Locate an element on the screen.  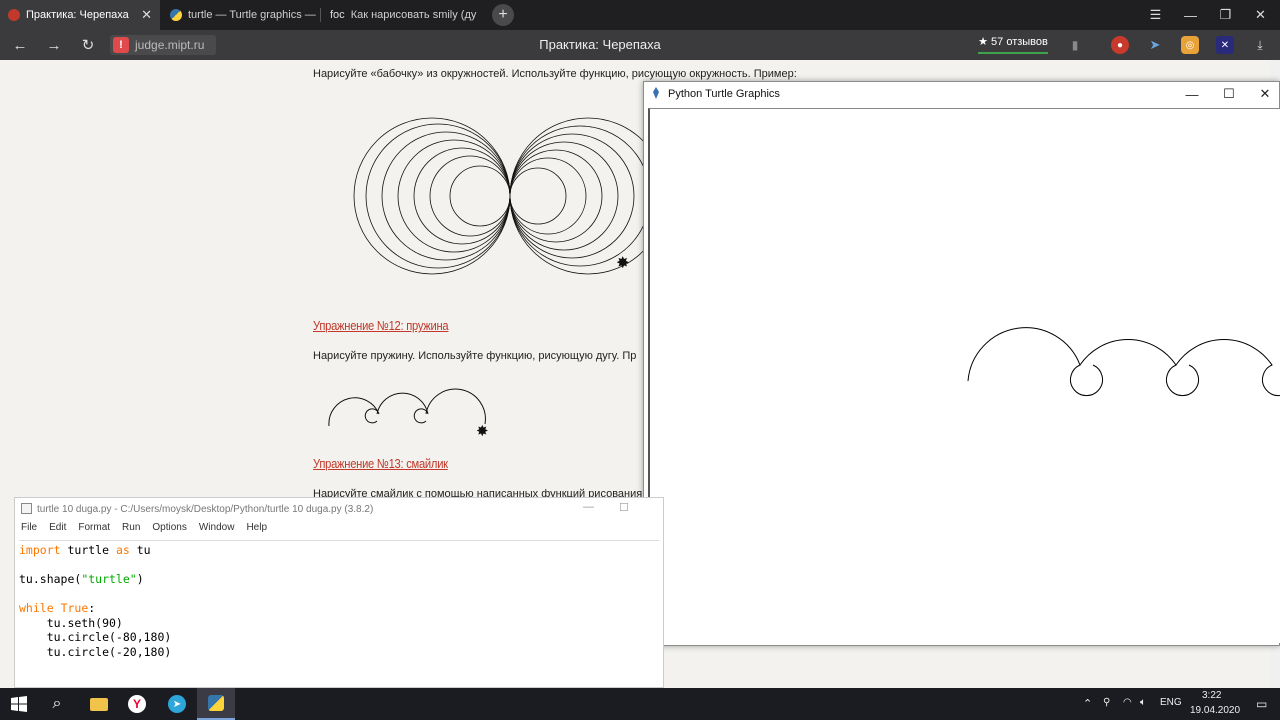
tab-practice-turtle: Практика: Черепаха ✕ is located at coordinates (80, 15).